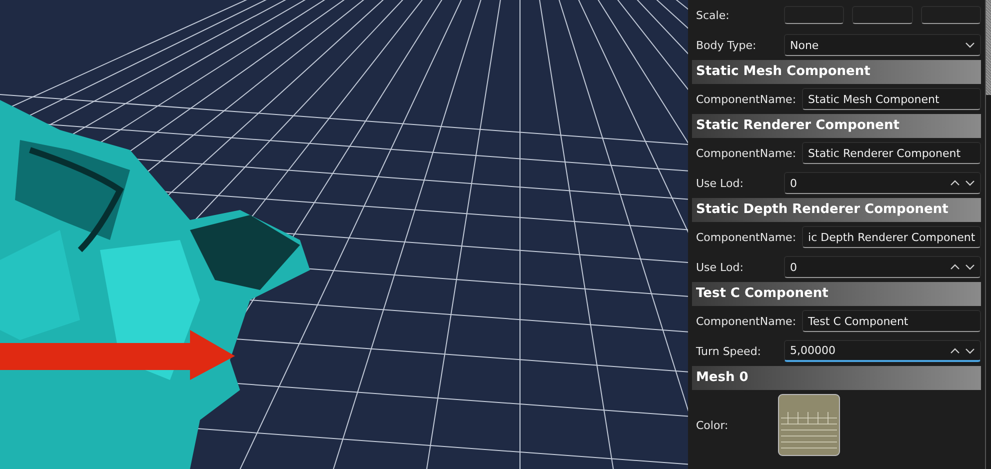 The height and width of the screenshot is (469, 991). What do you see at coordinates (712, 15) in the screenshot?
I see `field-label: Scale:` at bounding box center [712, 15].